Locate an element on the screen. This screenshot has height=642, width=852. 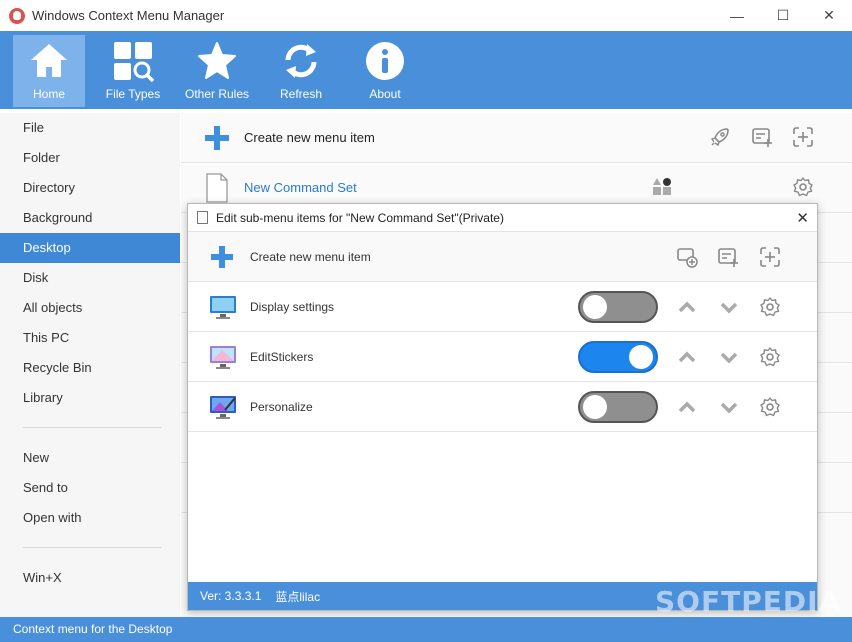
toolbar-label: Home is located at coordinates (48, 94).